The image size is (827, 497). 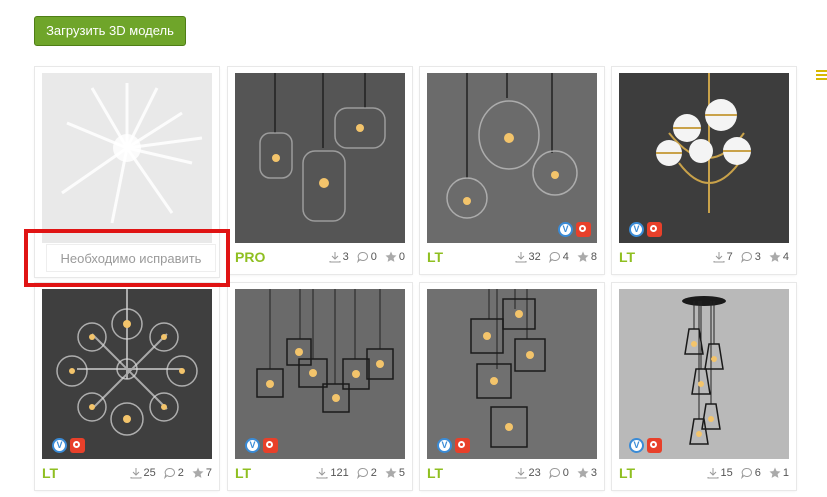 I want to click on stars-count: 0, so click(x=401, y=257).